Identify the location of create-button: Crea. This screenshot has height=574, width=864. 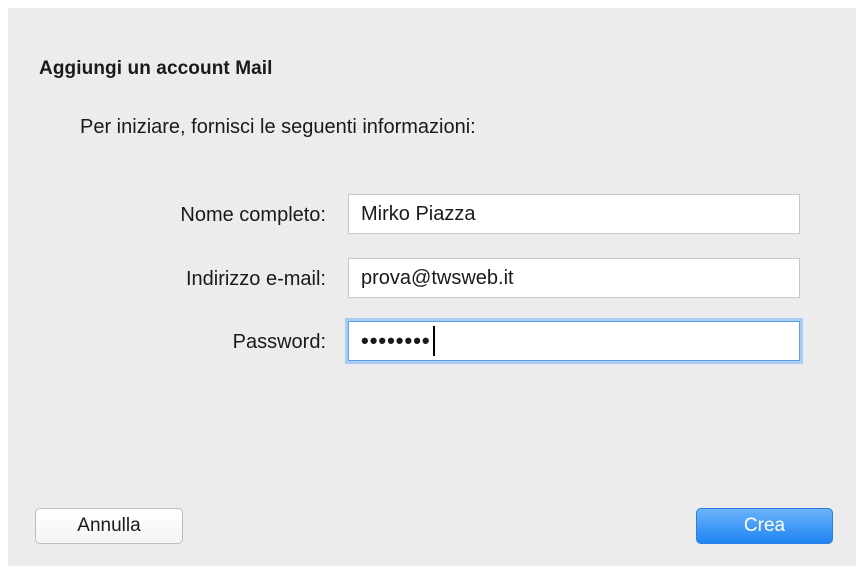
(764, 526).